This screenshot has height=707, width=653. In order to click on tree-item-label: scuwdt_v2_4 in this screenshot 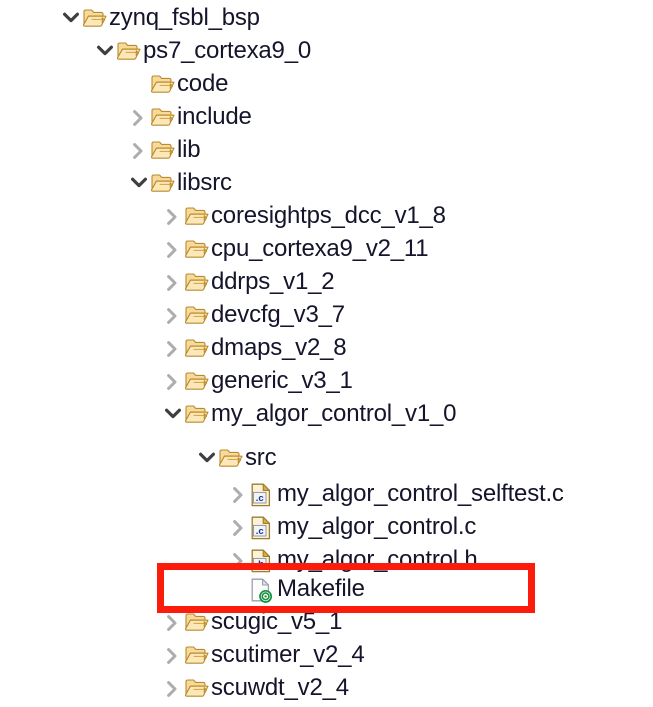, I will do `click(280, 687)`.